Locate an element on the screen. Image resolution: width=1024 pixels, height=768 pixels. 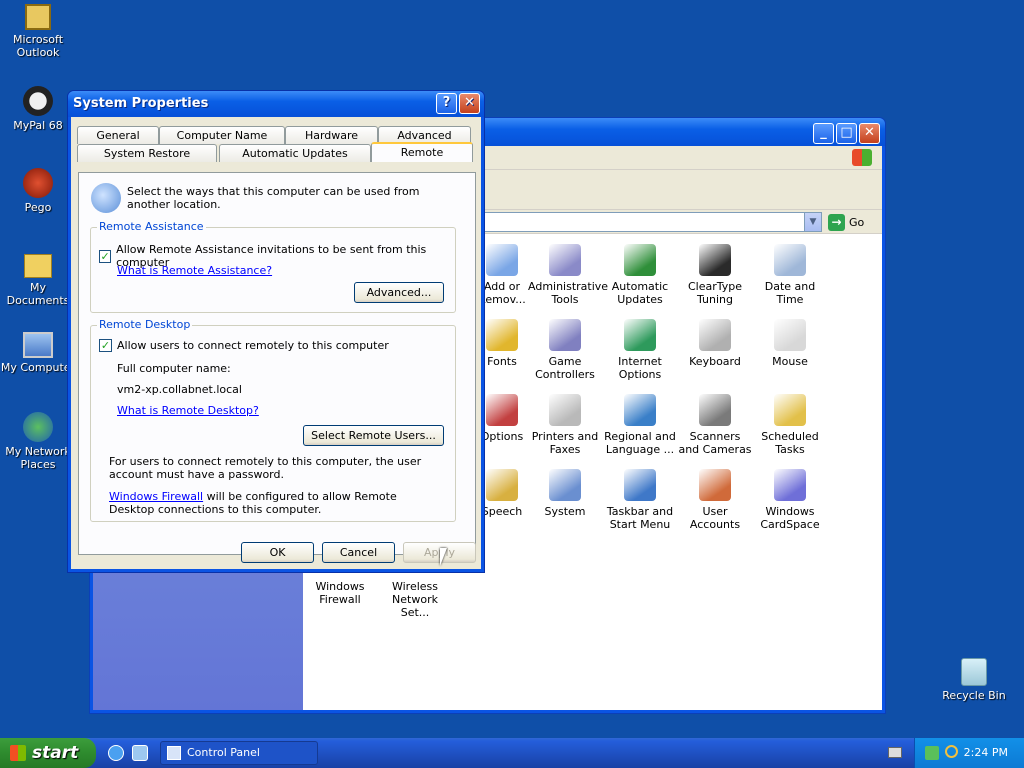
cp-item-label: Speech is located at coordinates (502, 511).